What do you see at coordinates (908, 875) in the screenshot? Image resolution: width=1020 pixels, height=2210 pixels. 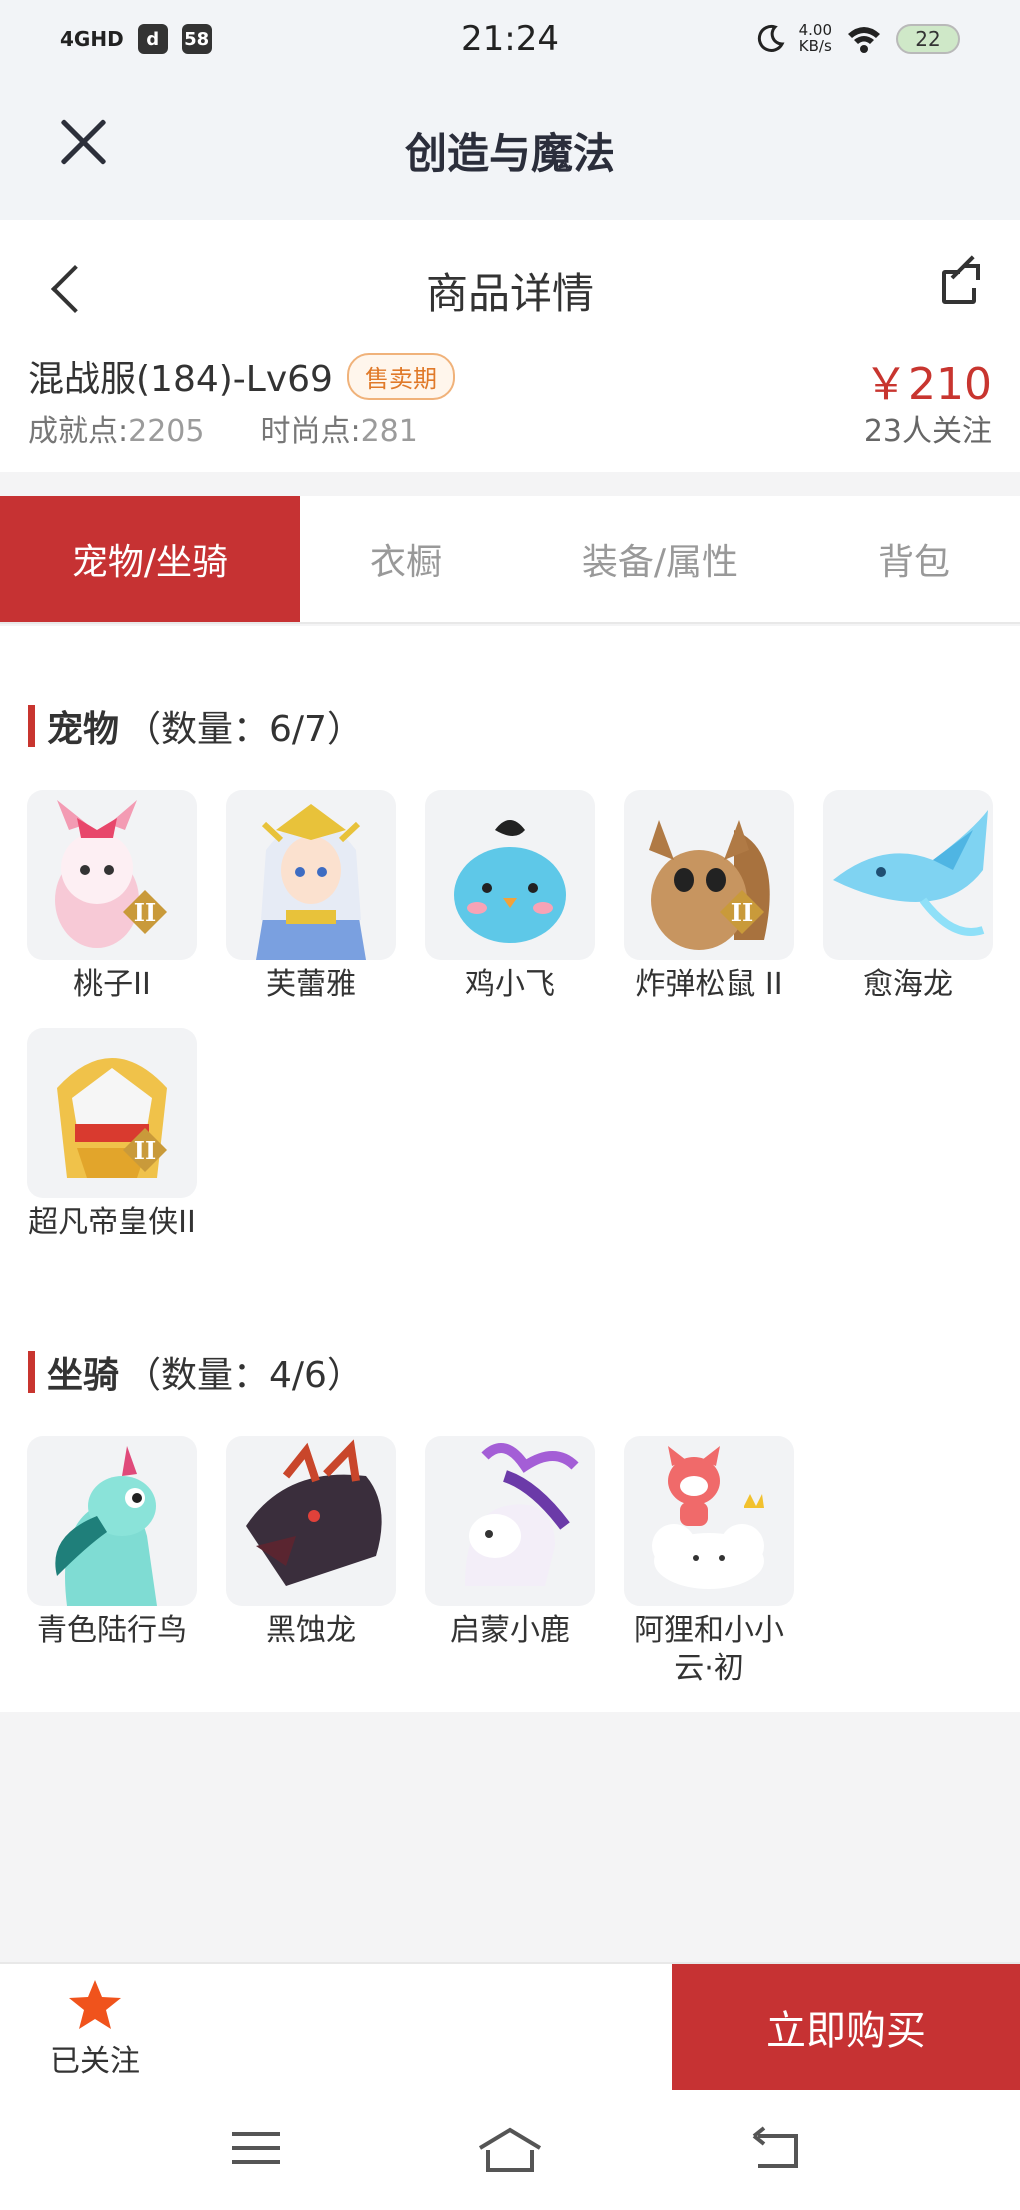 I see `sea-dragon-pet-icon` at bounding box center [908, 875].